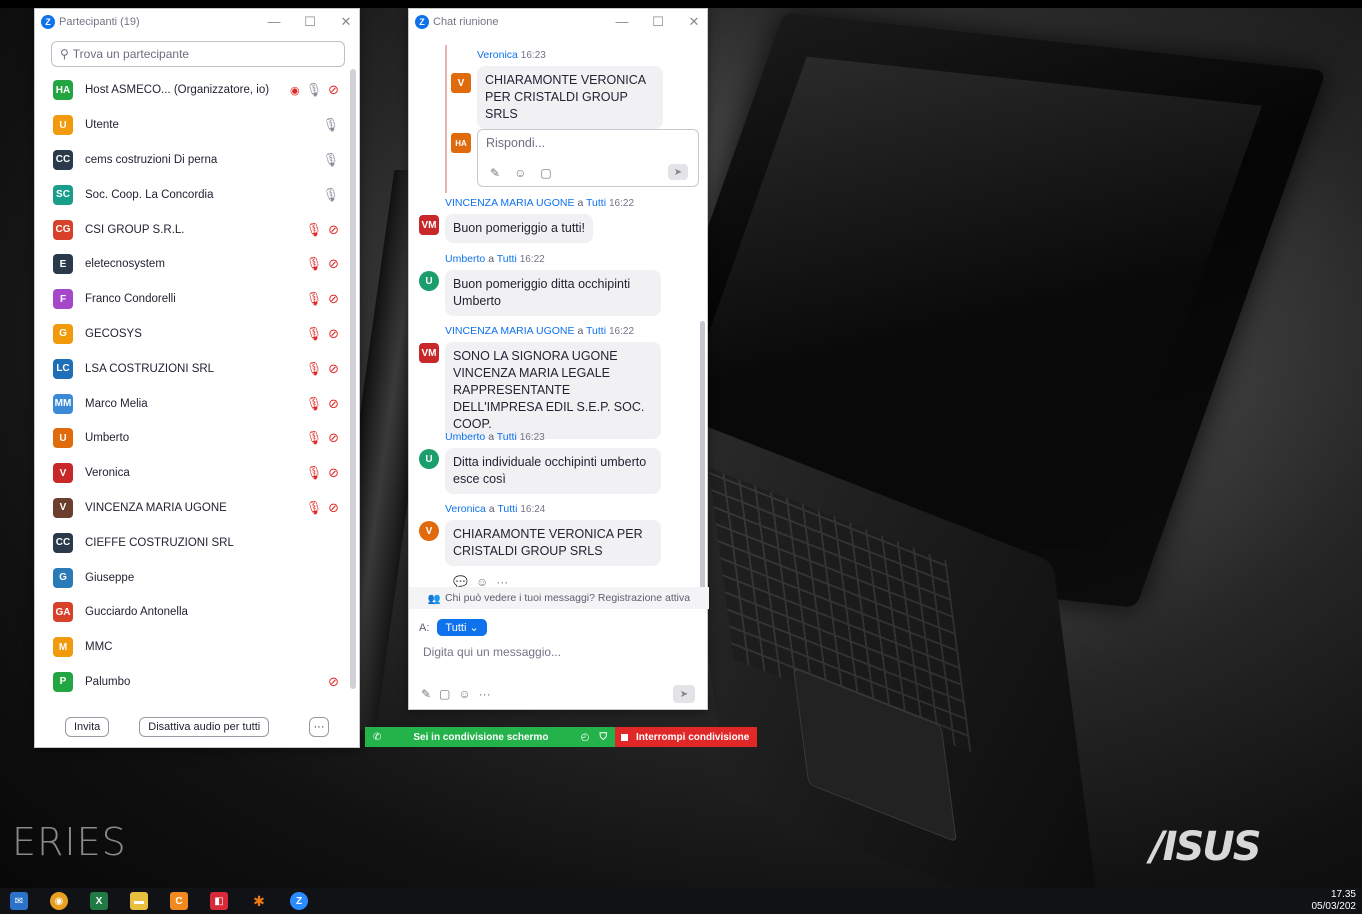  What do you see at coordinates (194, 403) in the screenshot?
I see `participant-row: MM Marco Melia 🎙 ⊘` at bounding box center [194, 403].